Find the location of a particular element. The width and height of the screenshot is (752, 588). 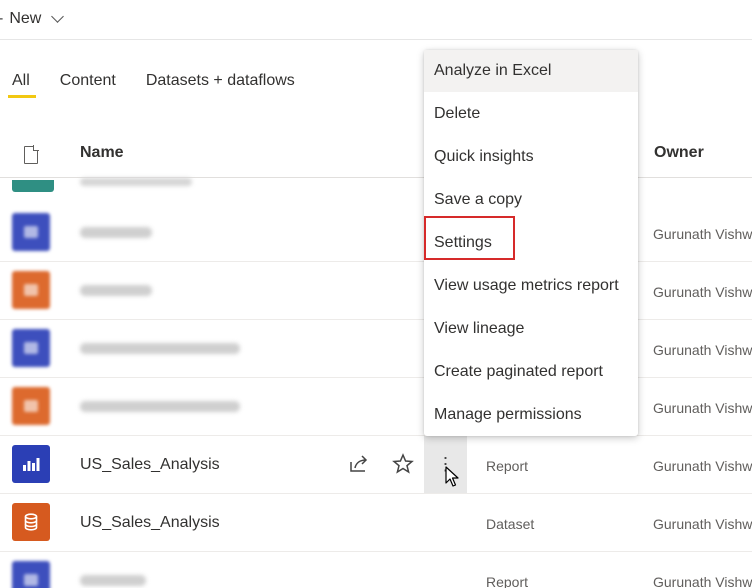

column-header-owner: Owner is located at coordinates (679, 153).